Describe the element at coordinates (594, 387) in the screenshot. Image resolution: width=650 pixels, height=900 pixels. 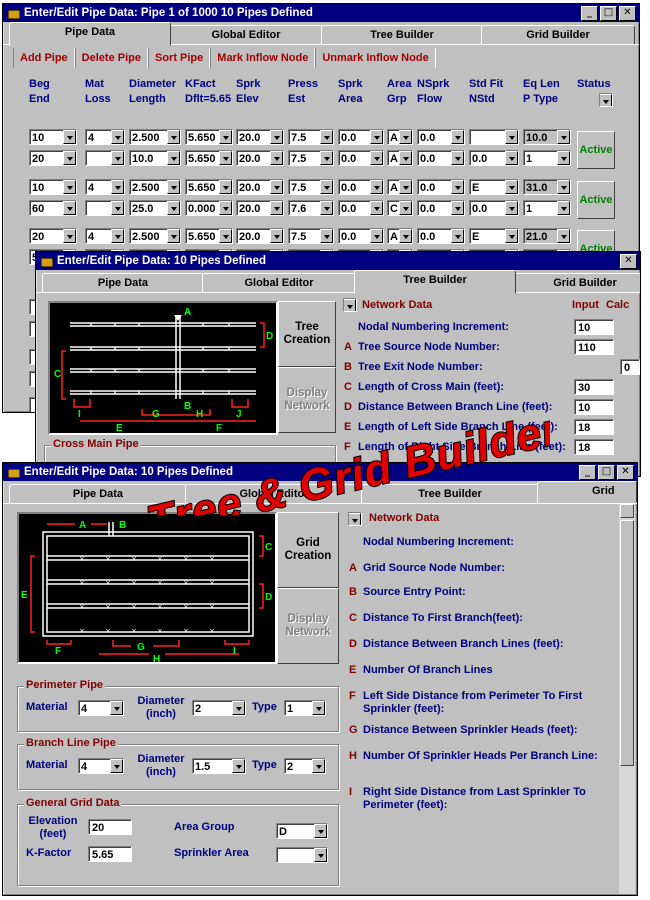
I see `field-input: 30` at that location.